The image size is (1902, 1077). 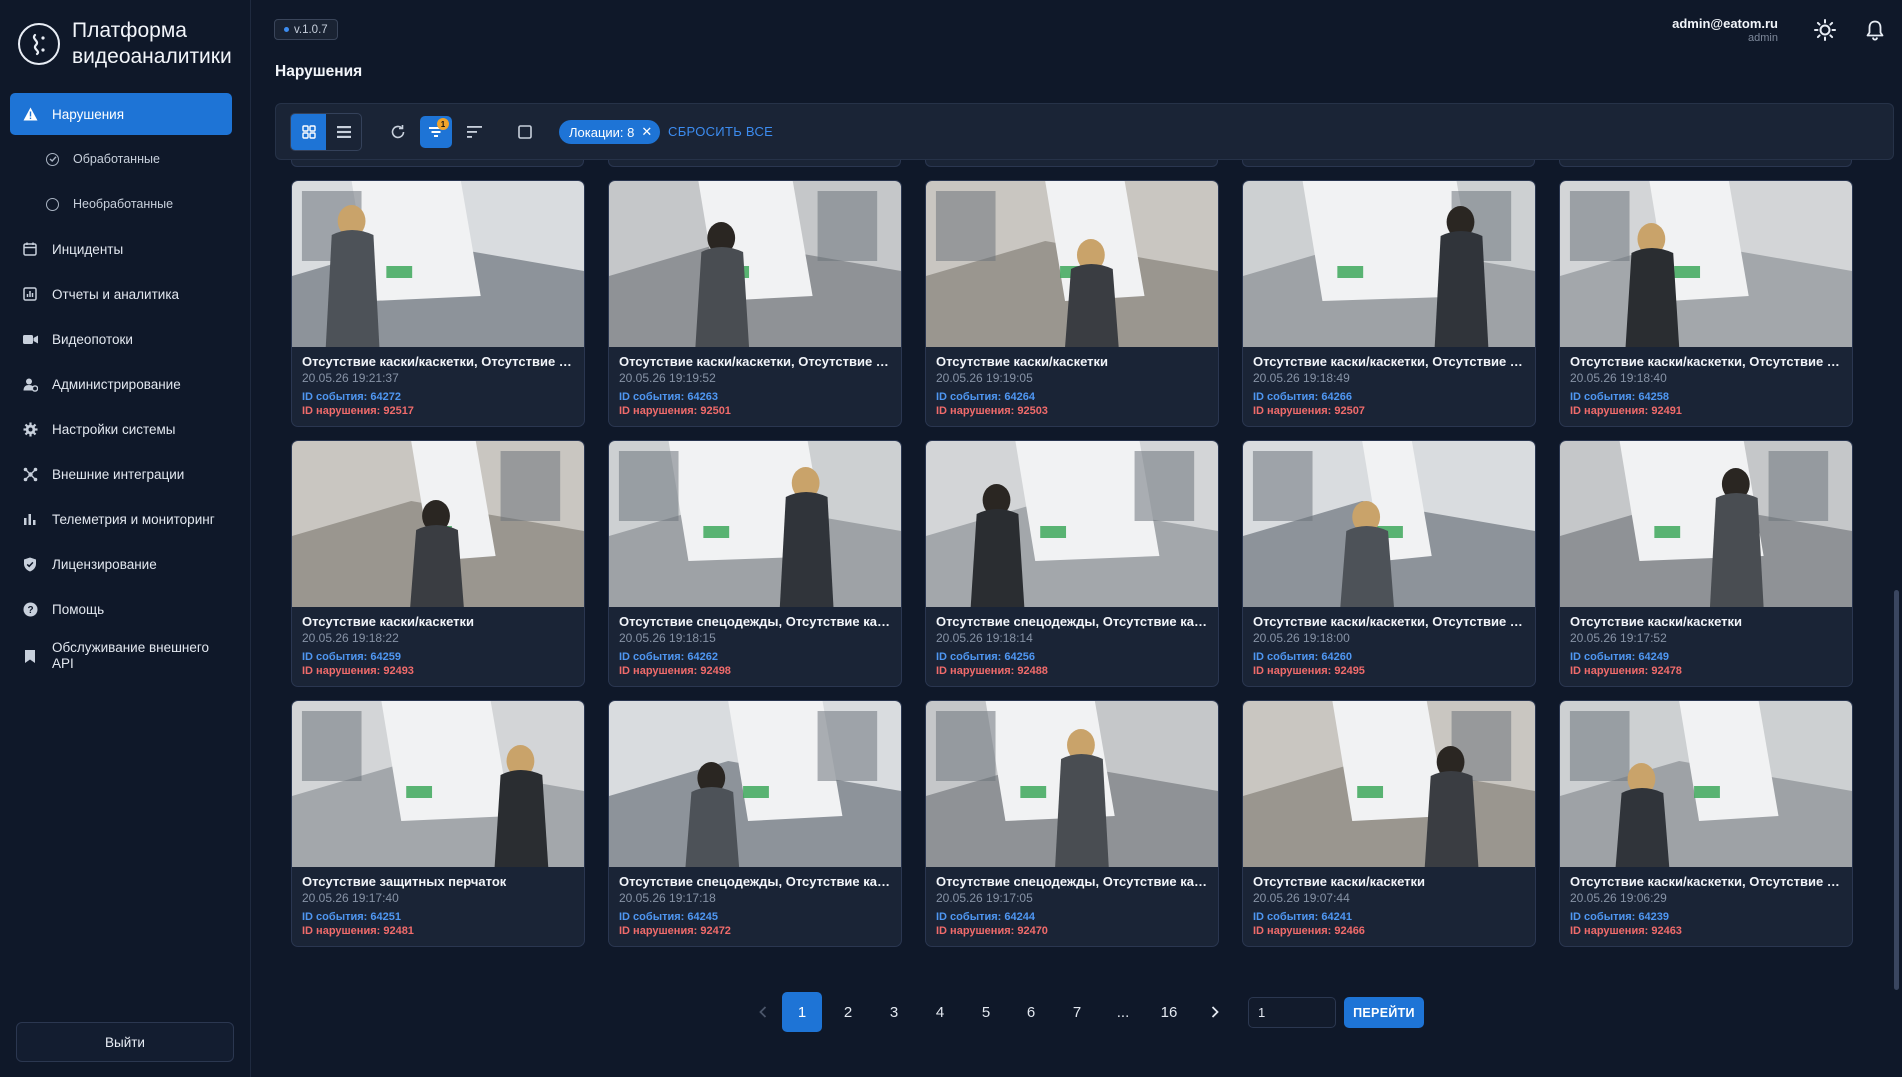 I want to click on refresh-button, so click(x=398, y=132).